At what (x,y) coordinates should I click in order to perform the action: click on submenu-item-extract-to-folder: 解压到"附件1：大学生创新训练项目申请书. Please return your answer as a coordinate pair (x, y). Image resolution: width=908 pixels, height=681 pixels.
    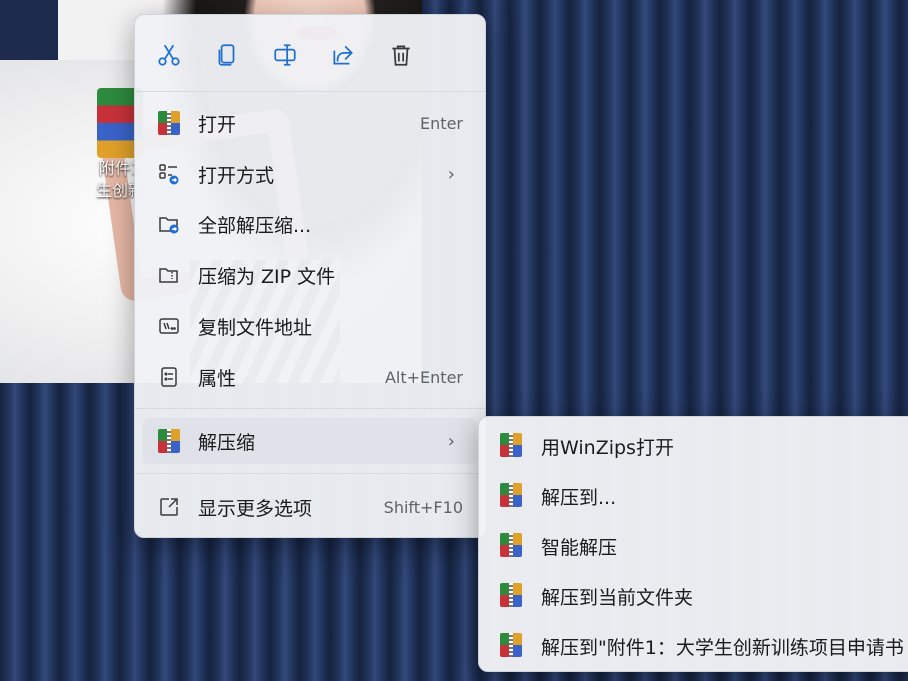
    Looking at the image, I should click on (697, 646).